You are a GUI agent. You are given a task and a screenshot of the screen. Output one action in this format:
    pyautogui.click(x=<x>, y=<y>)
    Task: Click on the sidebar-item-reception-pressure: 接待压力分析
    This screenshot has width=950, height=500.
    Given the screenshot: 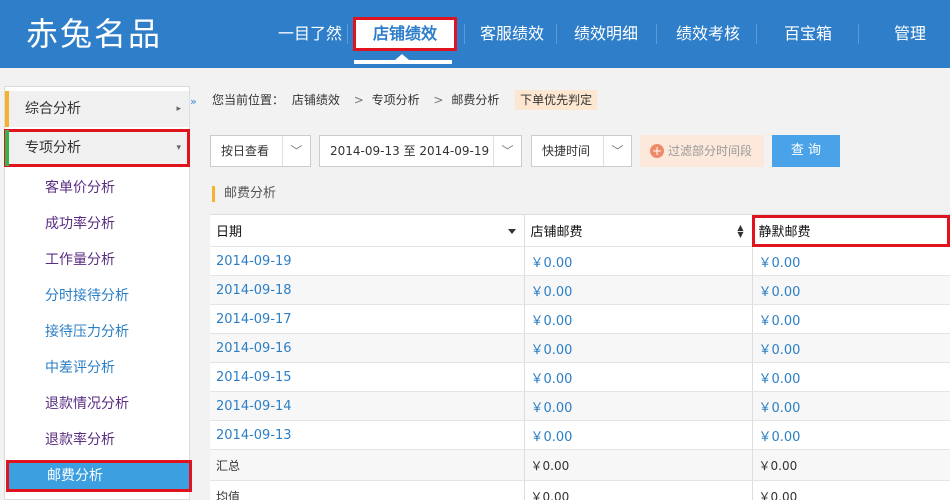 What is the action you would take?
    pyautogui.click(x=97, y=332)
    